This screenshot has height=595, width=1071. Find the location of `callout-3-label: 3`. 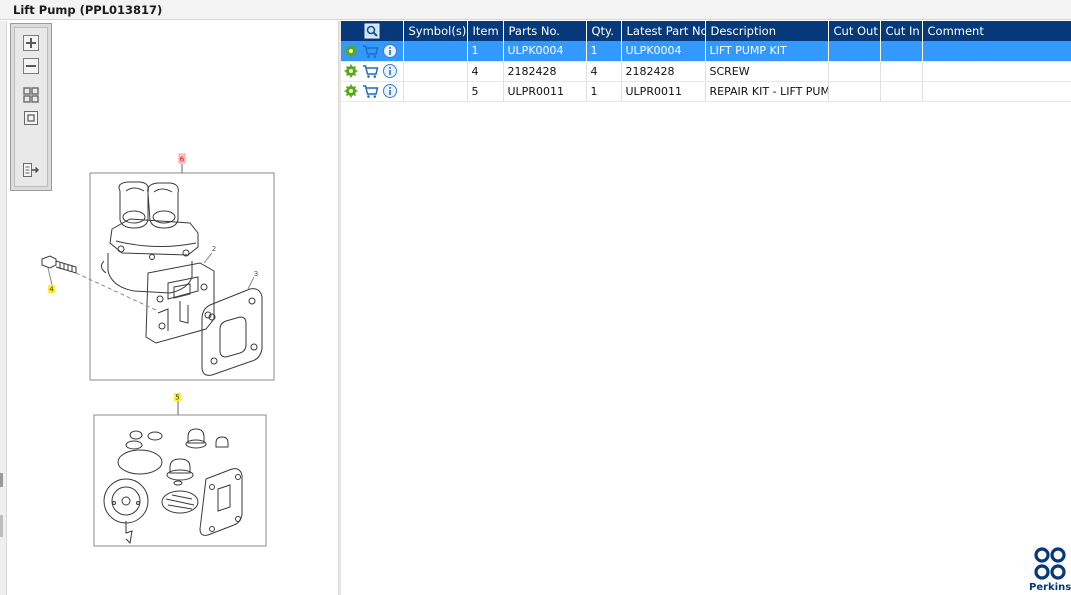

callout-3-label: 3 is located at coordinates (256, 274).